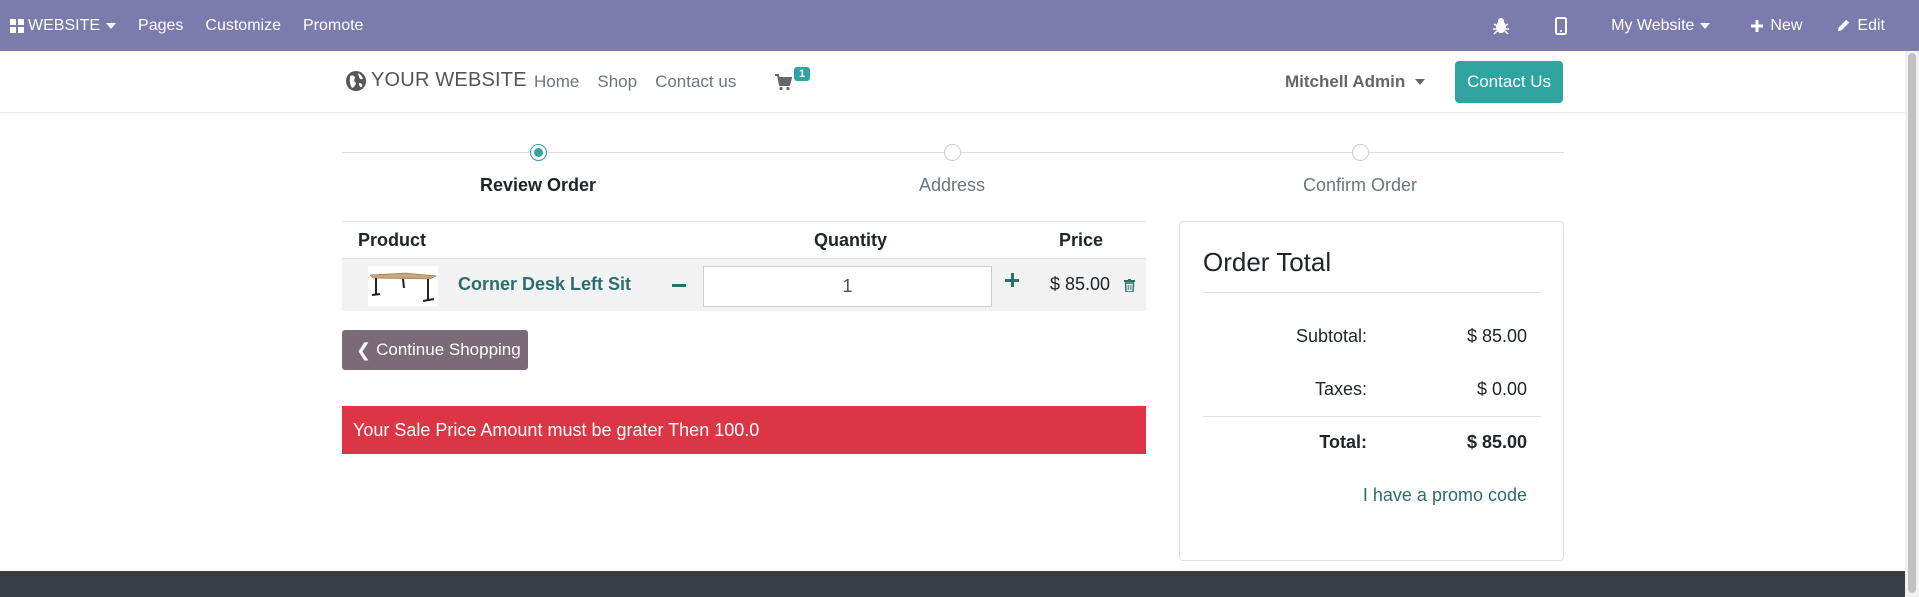 Image resolution: width=1919 pixels, height=597 pixels. Describe the element at coordinates (1267, 262) in the screenshot. I see `order-total-title: Order Total` at that location.